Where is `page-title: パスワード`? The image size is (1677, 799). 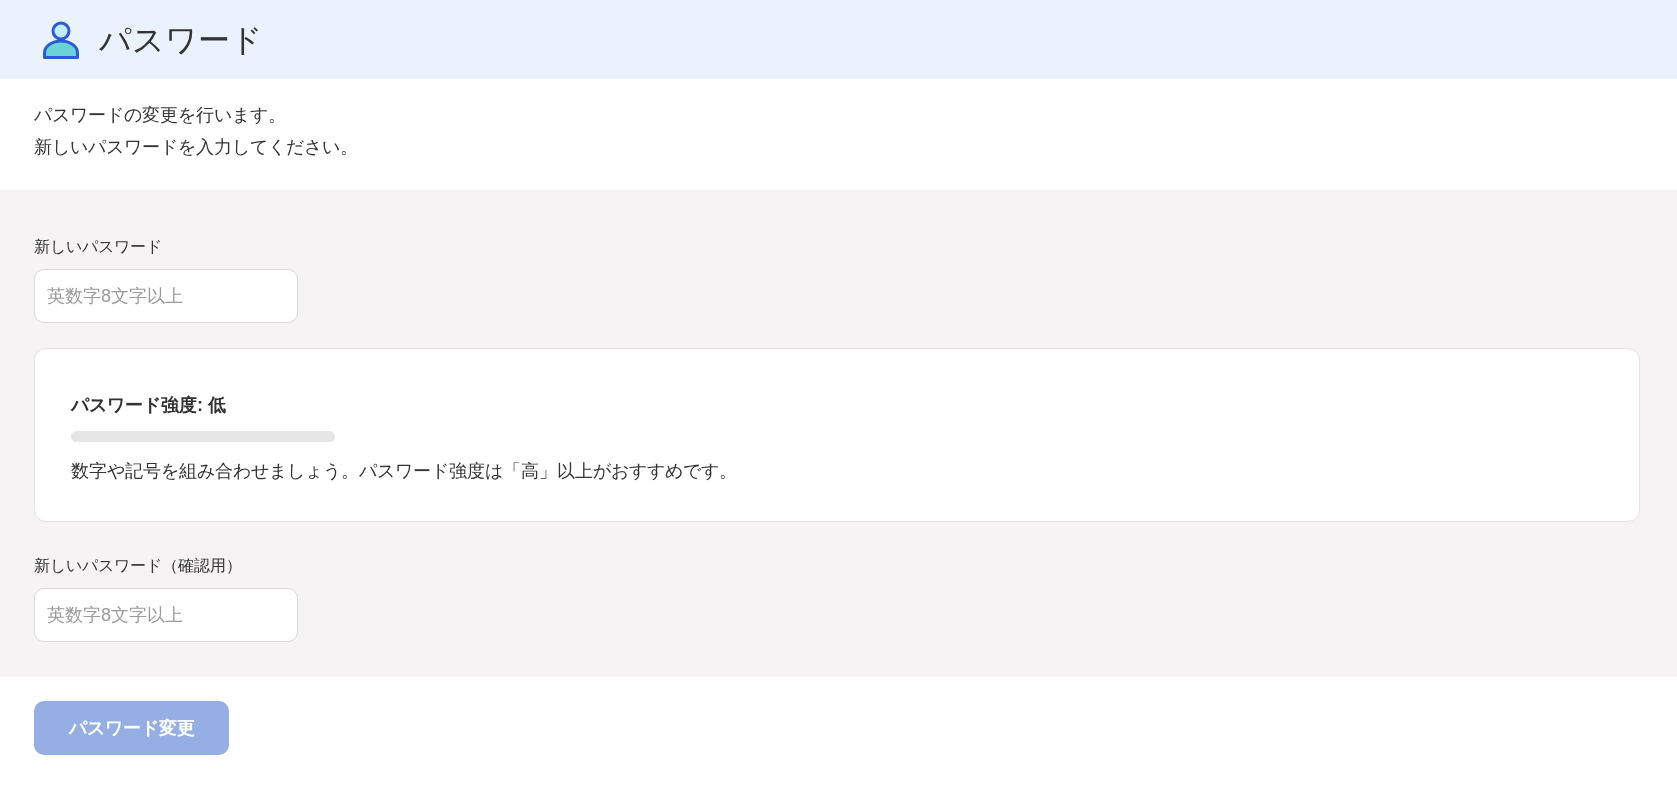
page-title: パスワード is located at coordinates (181, 40).